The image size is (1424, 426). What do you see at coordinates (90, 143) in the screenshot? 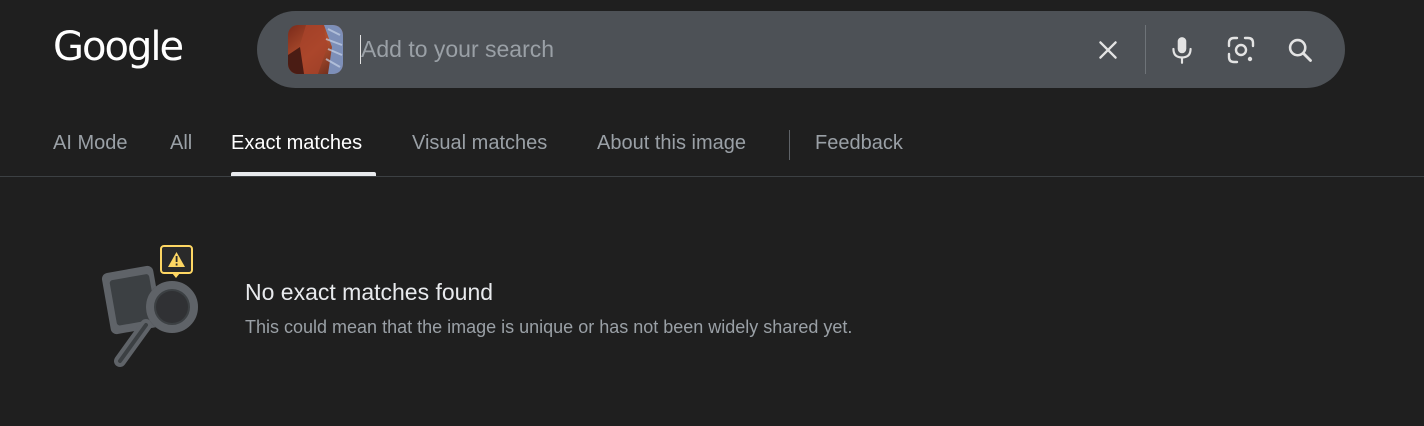
I see `tab-ai-mode: AI Mode` at bounding box center [90, 143].